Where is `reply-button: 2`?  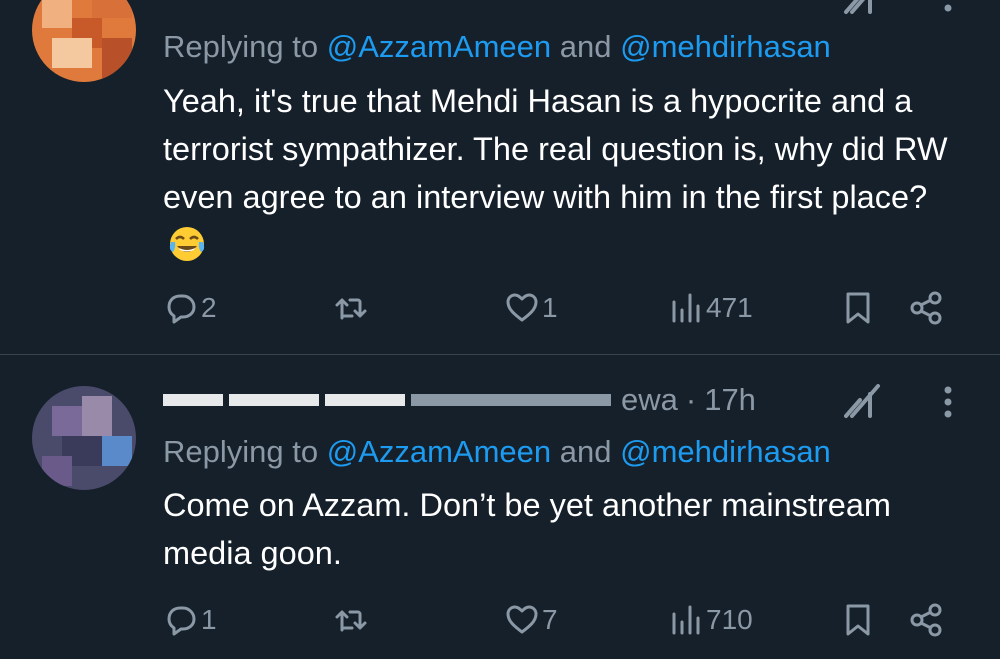
reply-button: 2 is located at coordinates (190, 308).